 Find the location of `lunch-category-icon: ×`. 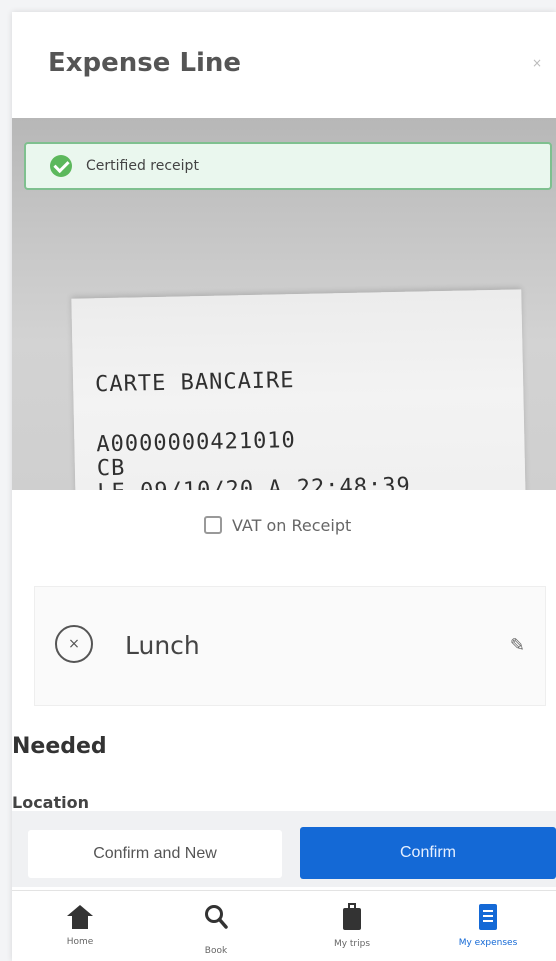

lunch-category-icon: × is located at coordinates (74, 644).